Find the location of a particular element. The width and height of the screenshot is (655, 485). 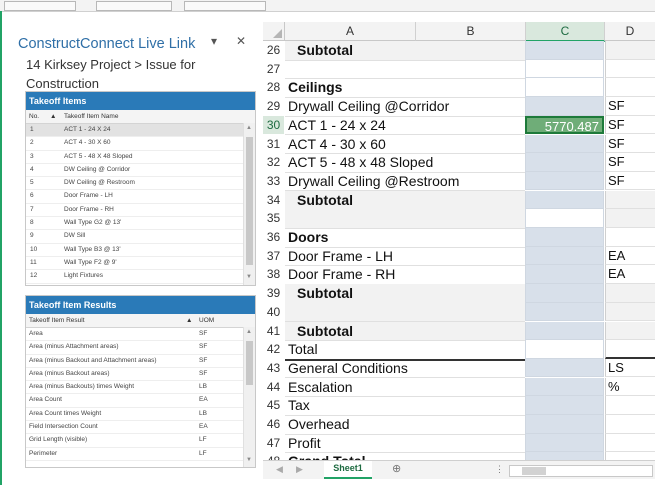

takeoff-result-row: Area Count EA is located at coordinates (140, 401).